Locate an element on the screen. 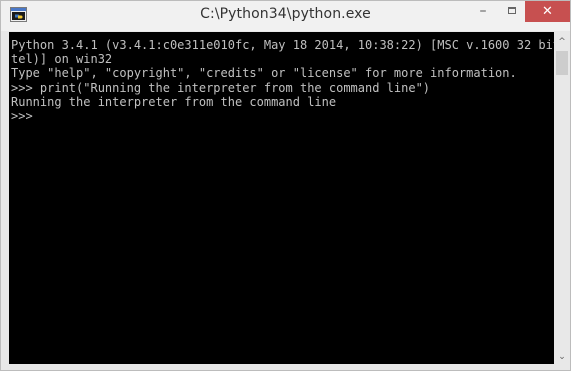  title-bar: C:\Python34\python.exe – ✕ is located at coordinates (285, 16).